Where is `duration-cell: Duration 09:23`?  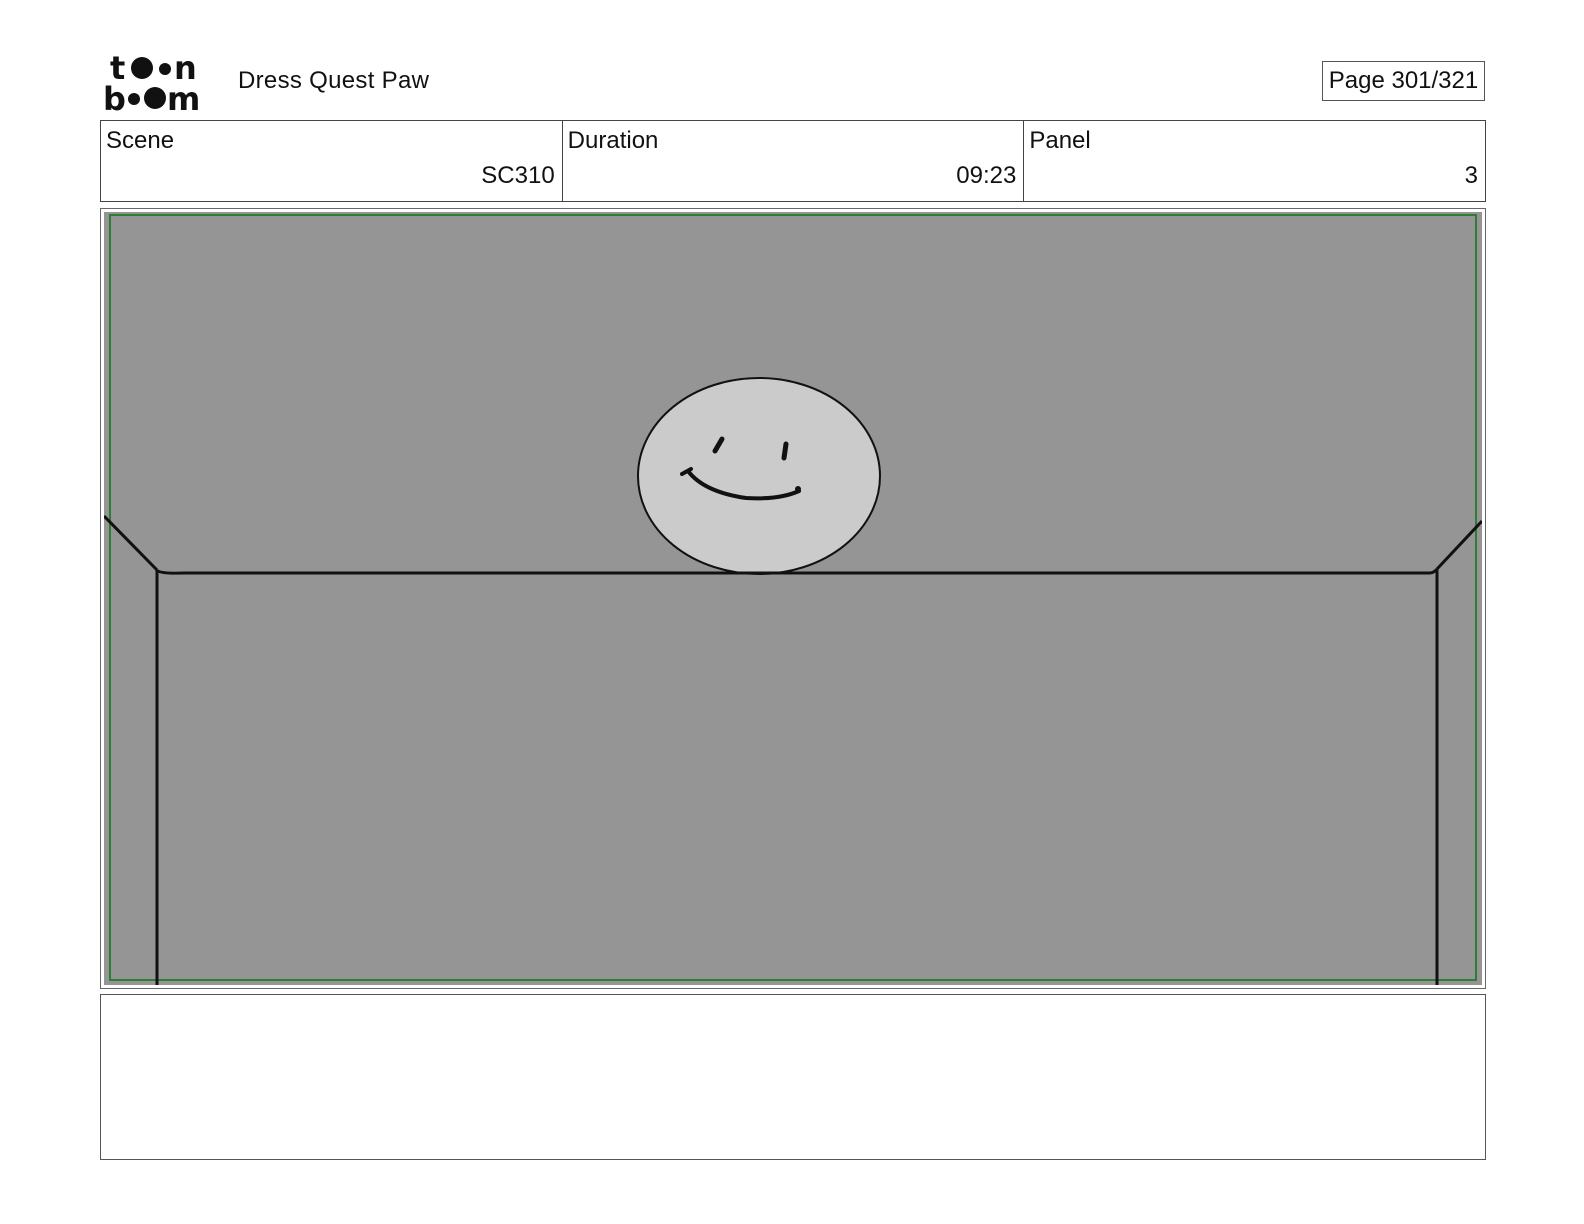 duration-cell: Duration 09:23 is located at coordinates (794, 161).